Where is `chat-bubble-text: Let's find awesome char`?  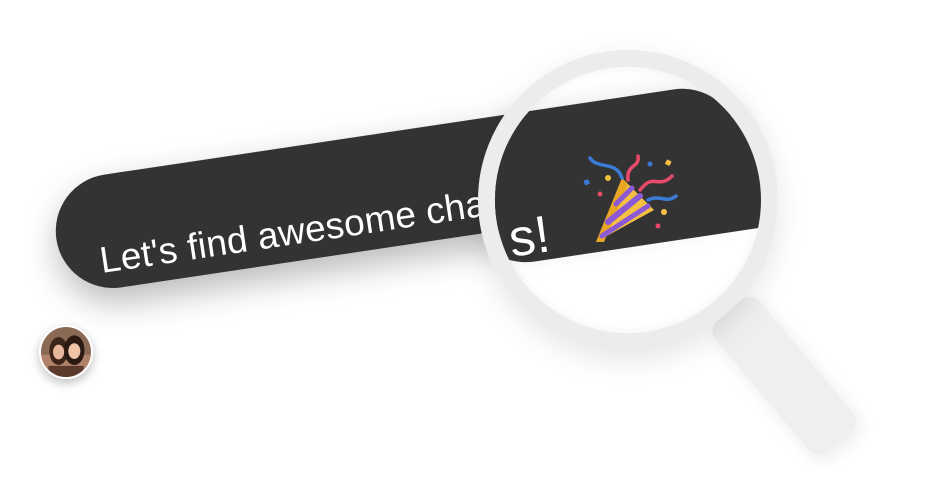
chat-bubble-text: Let's find awesome char is located at coordinates (299, 230).